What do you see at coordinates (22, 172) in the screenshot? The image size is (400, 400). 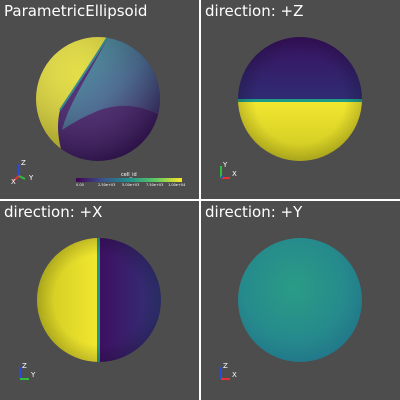 I see `orientation-axes: Z X Y` at bounding box center [22, 172].